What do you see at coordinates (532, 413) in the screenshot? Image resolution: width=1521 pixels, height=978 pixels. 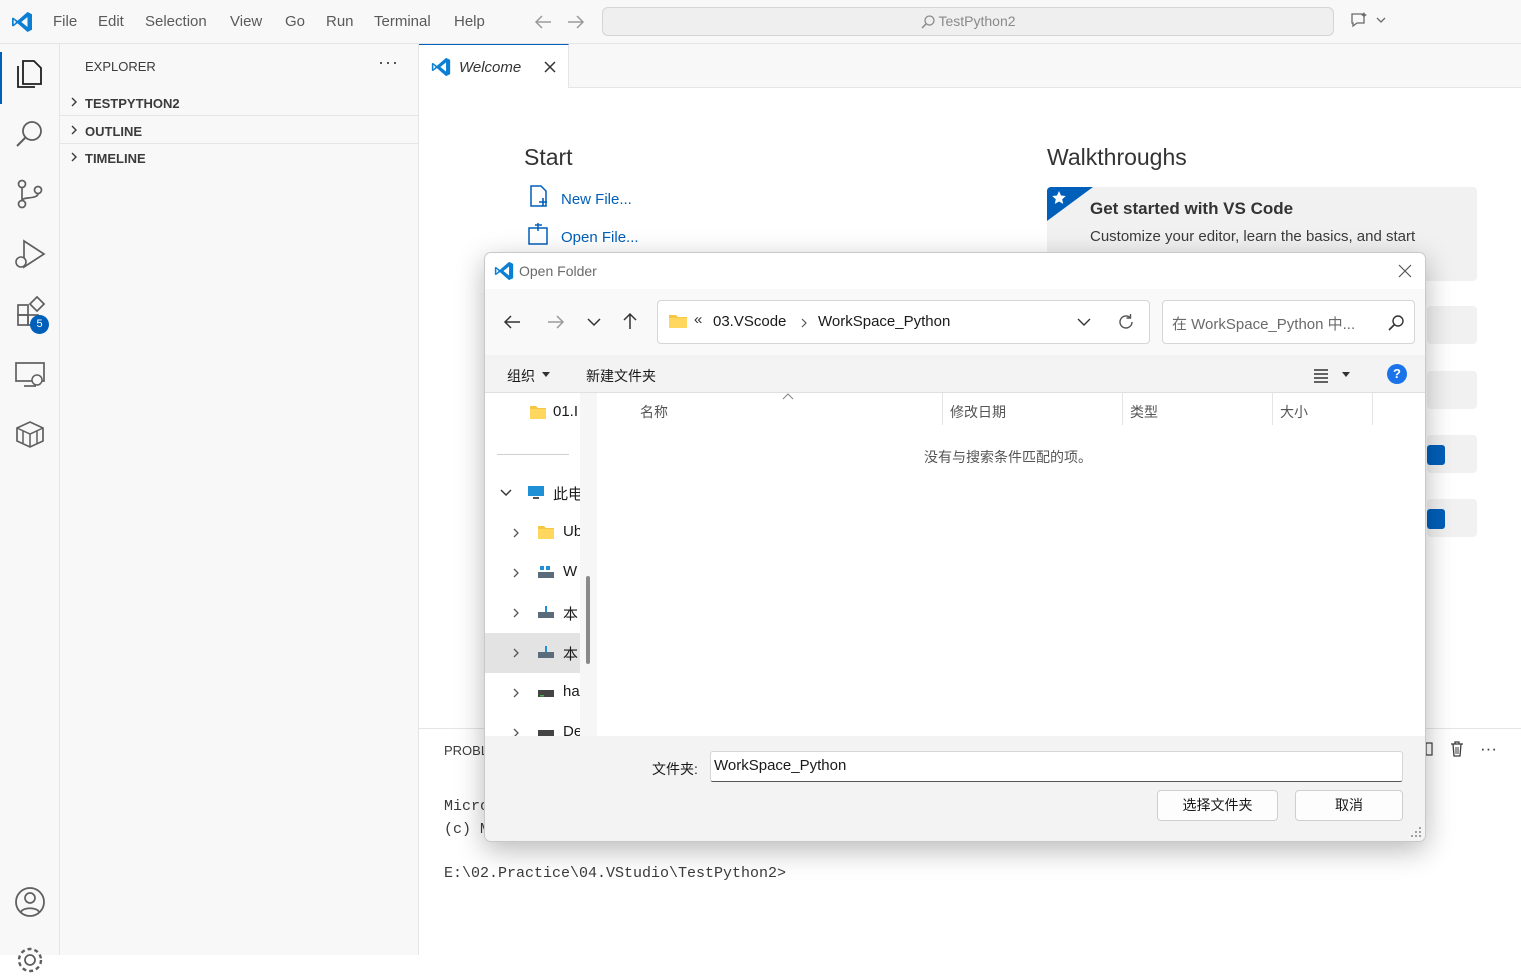 I see `tree-item: 01.I` at bounding box center [532, 413].